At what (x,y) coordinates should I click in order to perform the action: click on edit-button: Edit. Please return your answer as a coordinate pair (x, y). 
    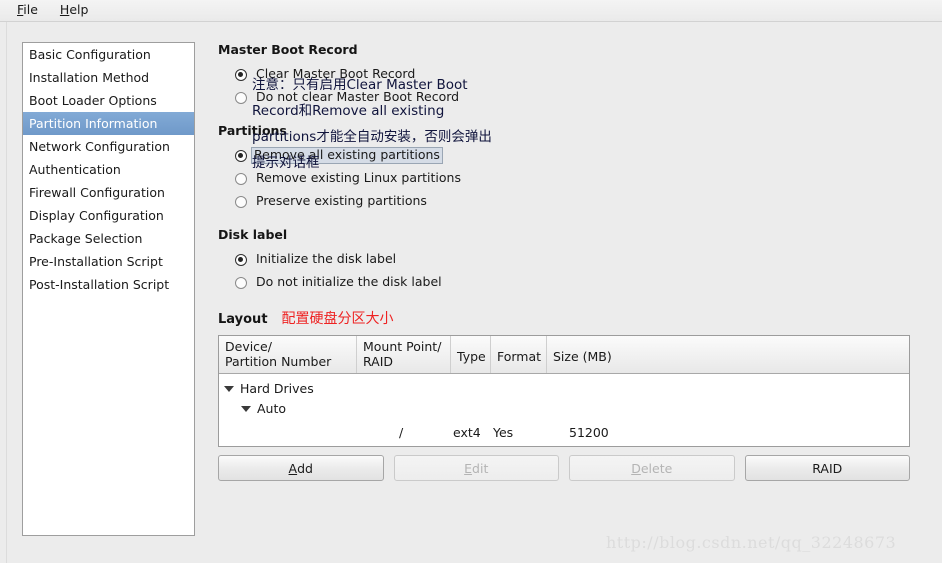
    Looking at the image, I should click on (476, 468).